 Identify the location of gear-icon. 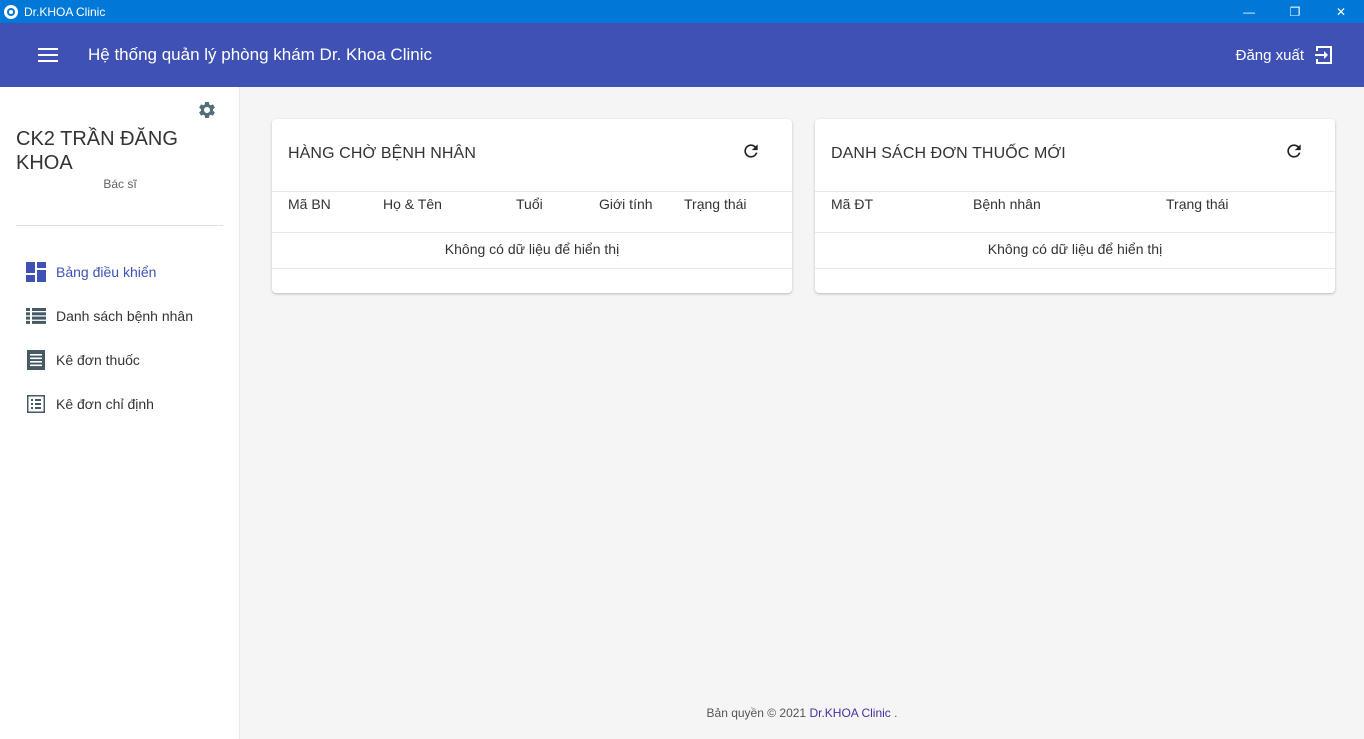
(207, 110).